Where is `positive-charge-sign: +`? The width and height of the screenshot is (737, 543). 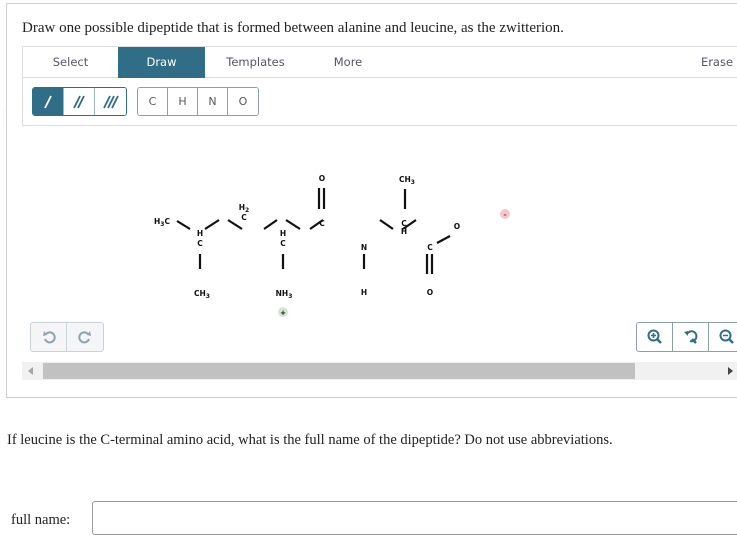 positive-charge-sign: + is located at coordinates (283, 313).